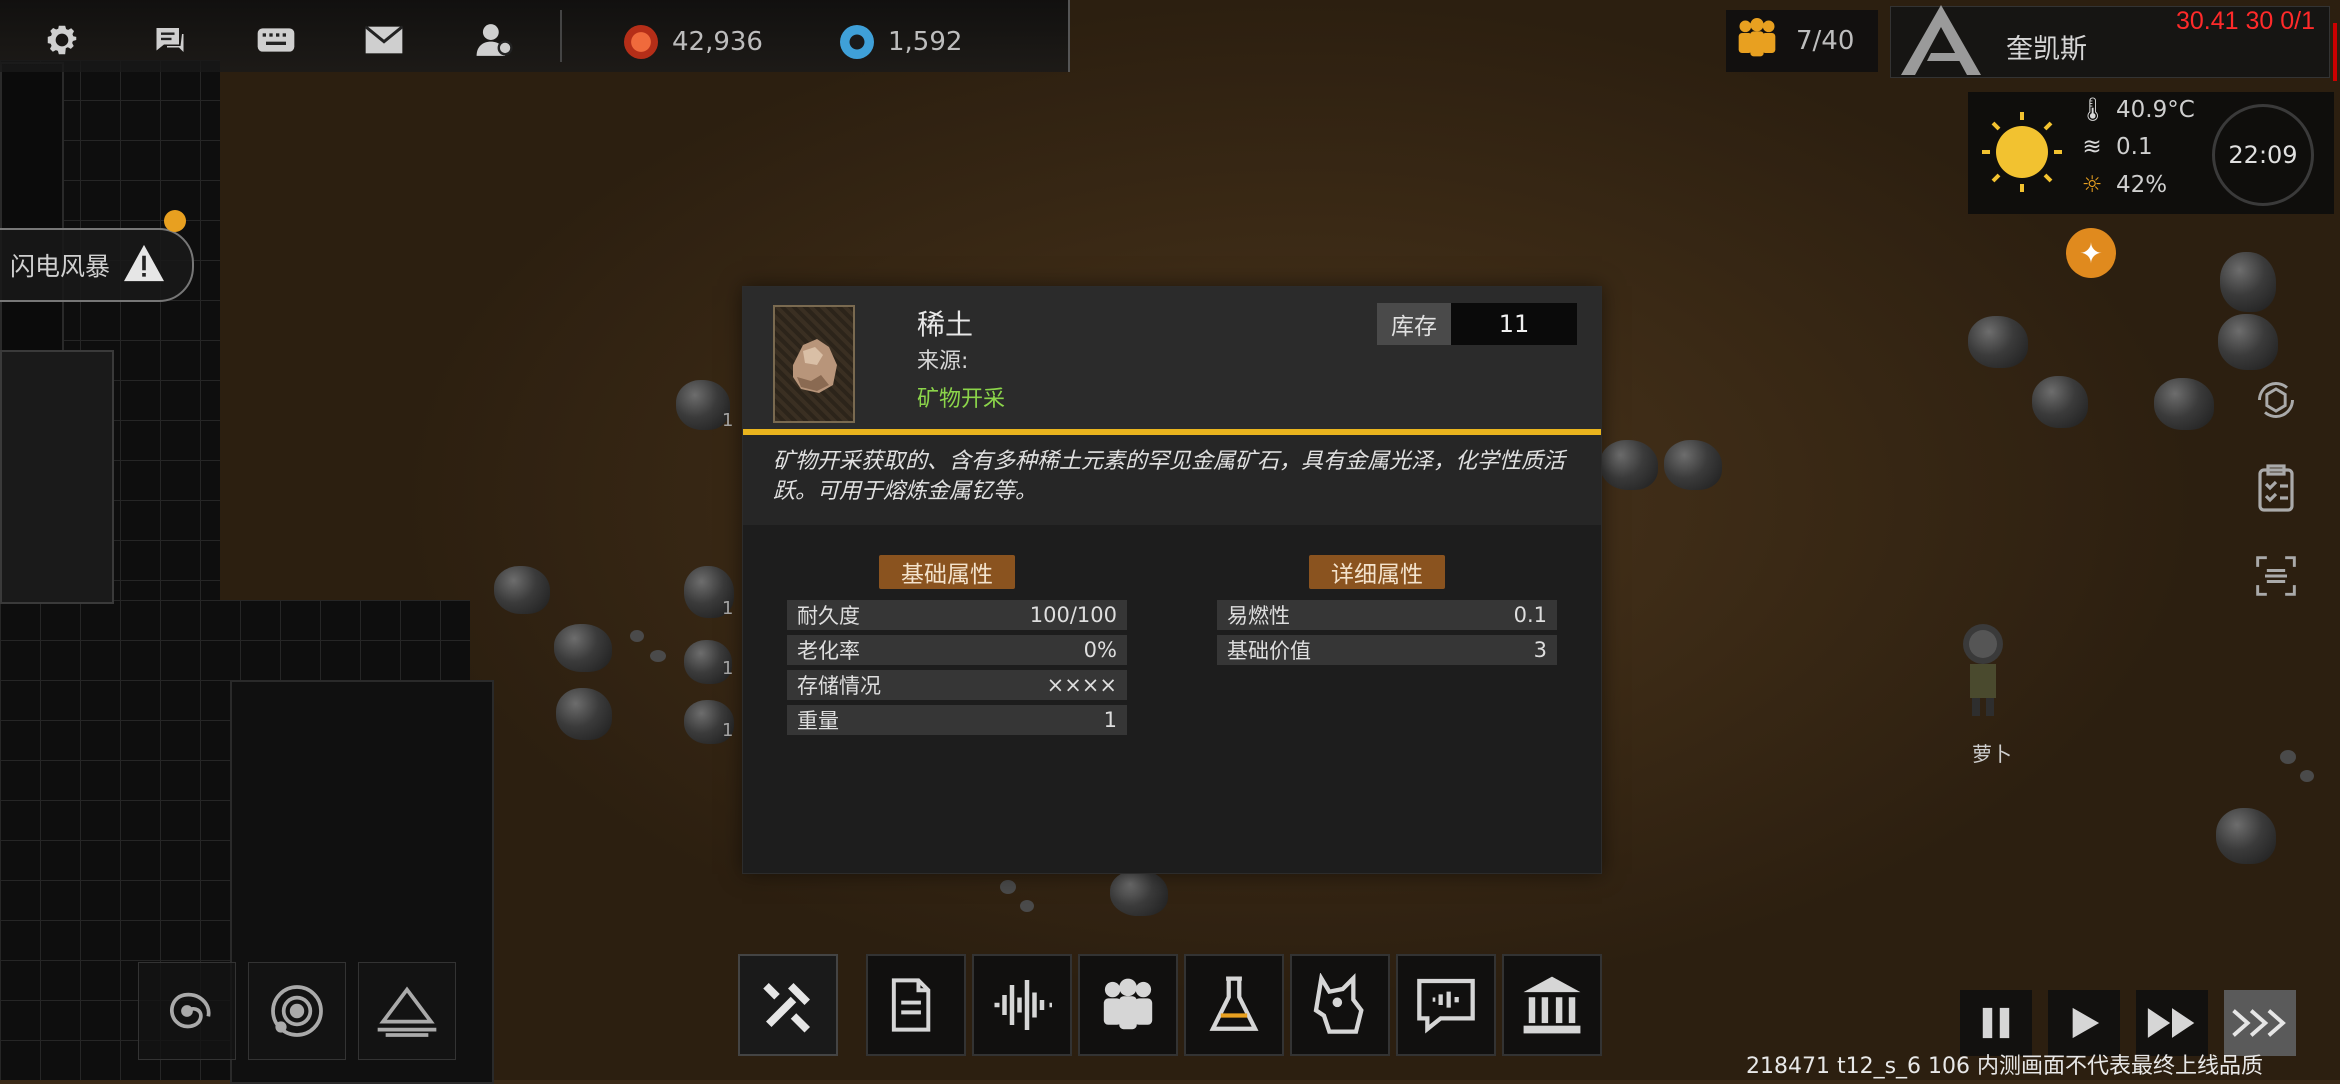  I want to click on gear-icon, so click(62, 40).